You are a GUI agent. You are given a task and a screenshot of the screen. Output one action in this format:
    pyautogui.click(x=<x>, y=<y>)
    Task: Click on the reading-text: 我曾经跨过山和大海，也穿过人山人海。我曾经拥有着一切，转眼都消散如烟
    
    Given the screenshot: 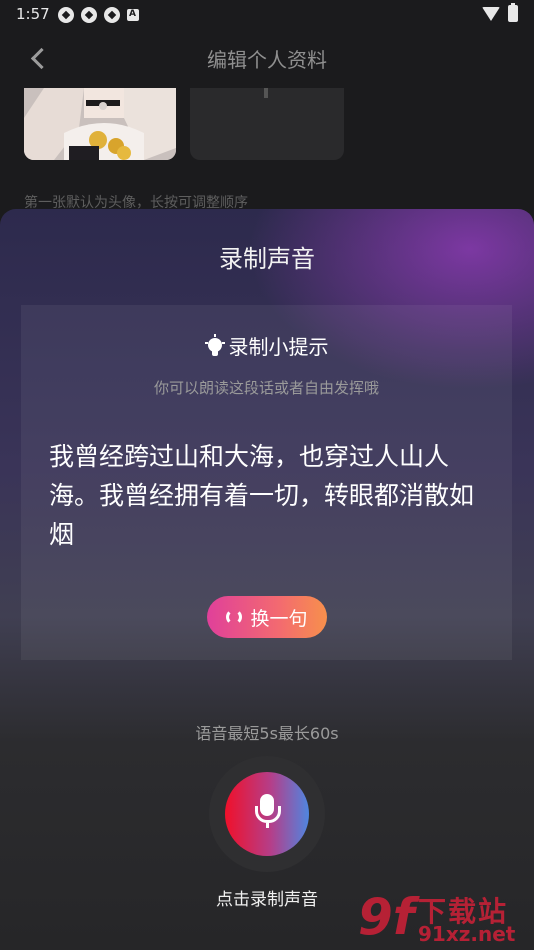 What is the action you would take?
    pyautogui.click(x=262, y=495)
    